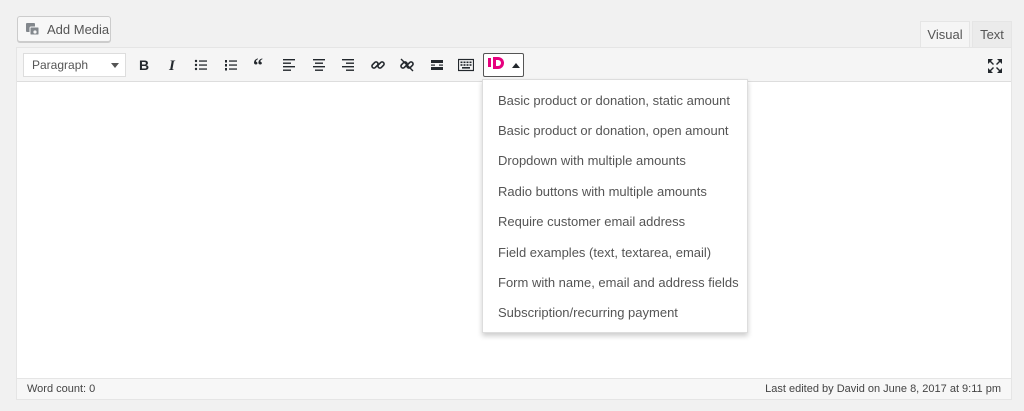  I want to click on menu-item-dropdown-amounts: Dropdown with multiple amounts, so click(615, 161).